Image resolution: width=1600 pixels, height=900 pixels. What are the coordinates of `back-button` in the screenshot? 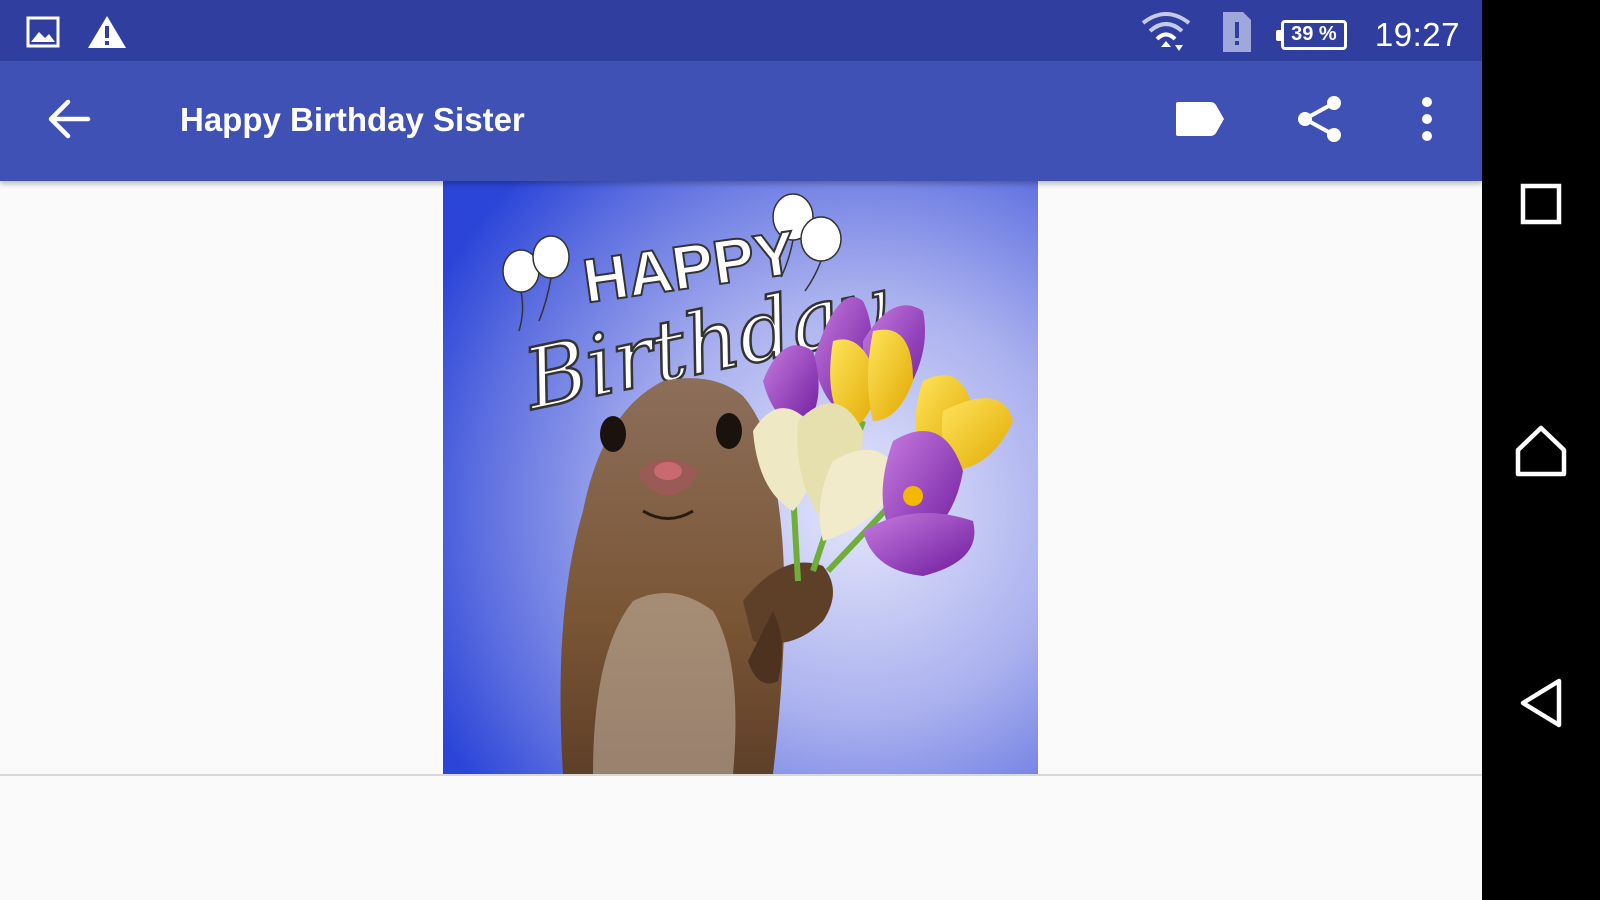 It's located at (70, 121).